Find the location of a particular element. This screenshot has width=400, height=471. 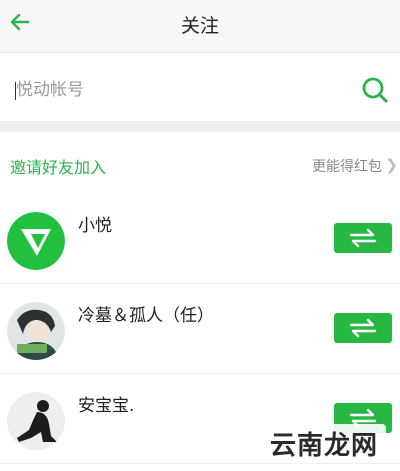

watermark: 云南龙网 is located at coordinates (324, 443).